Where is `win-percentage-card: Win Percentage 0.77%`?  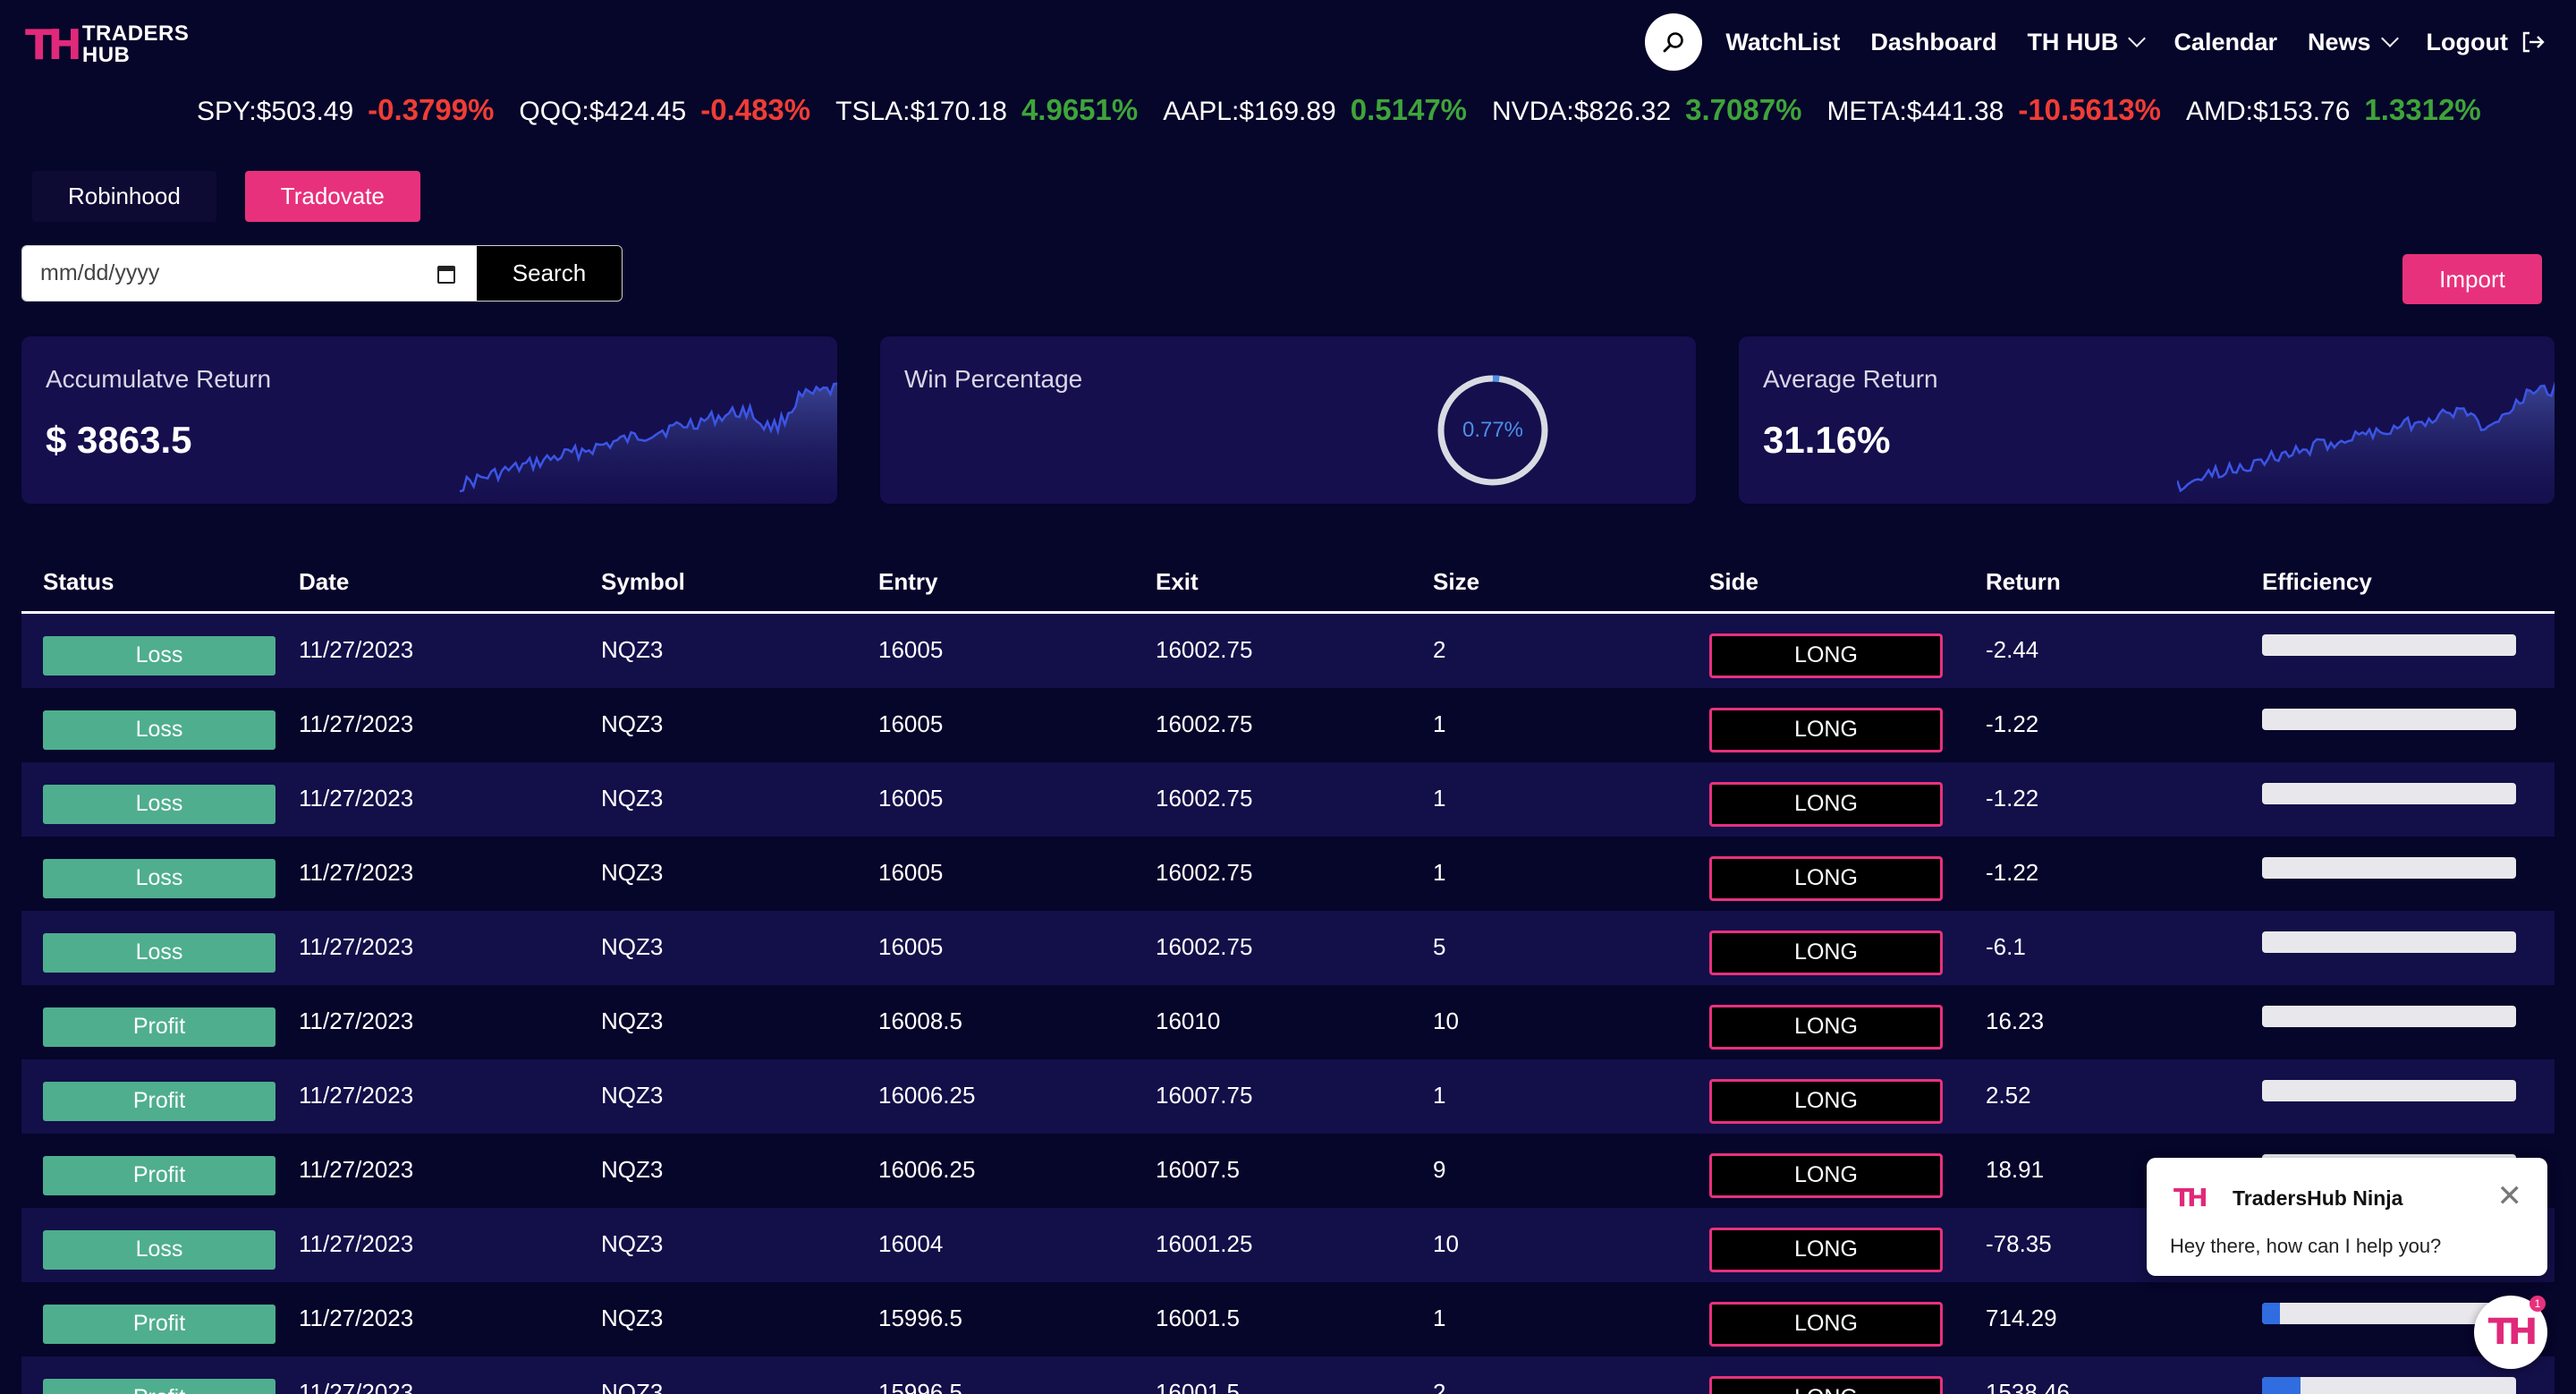
win-percentage-card: Win Percentage 0.77% is located at coordinates (1288, 420).